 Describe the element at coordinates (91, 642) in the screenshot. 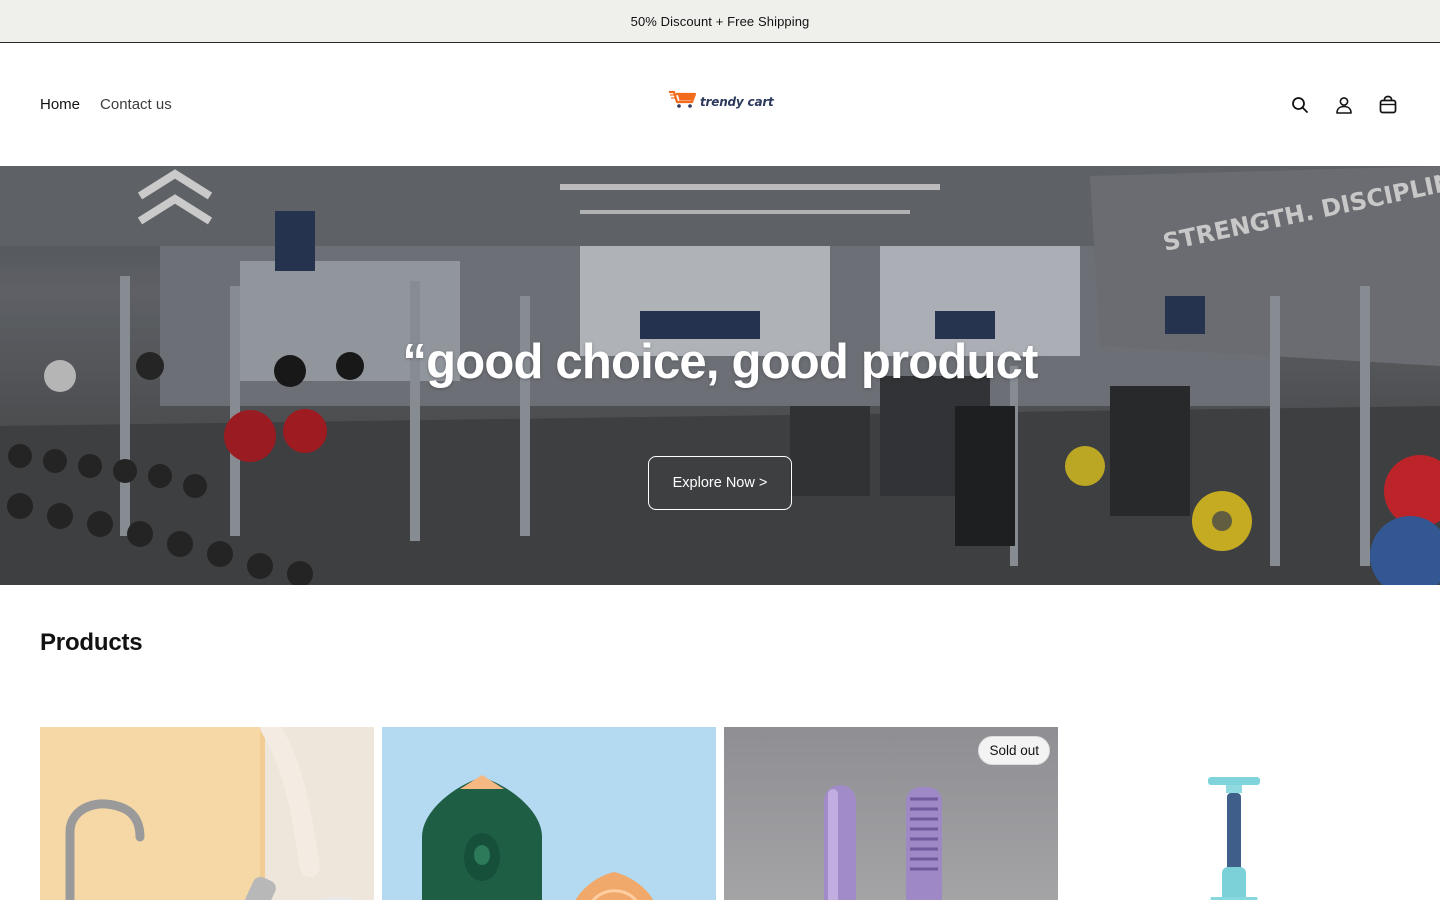

I see `products-title: Products` at that location.